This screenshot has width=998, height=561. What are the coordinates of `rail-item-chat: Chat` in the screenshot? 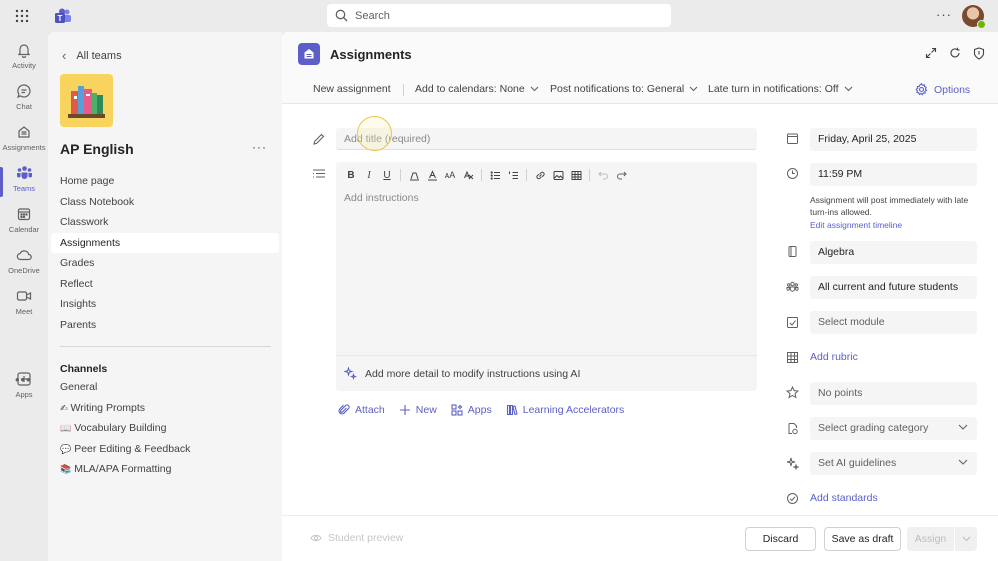 It's located at (24, 103).